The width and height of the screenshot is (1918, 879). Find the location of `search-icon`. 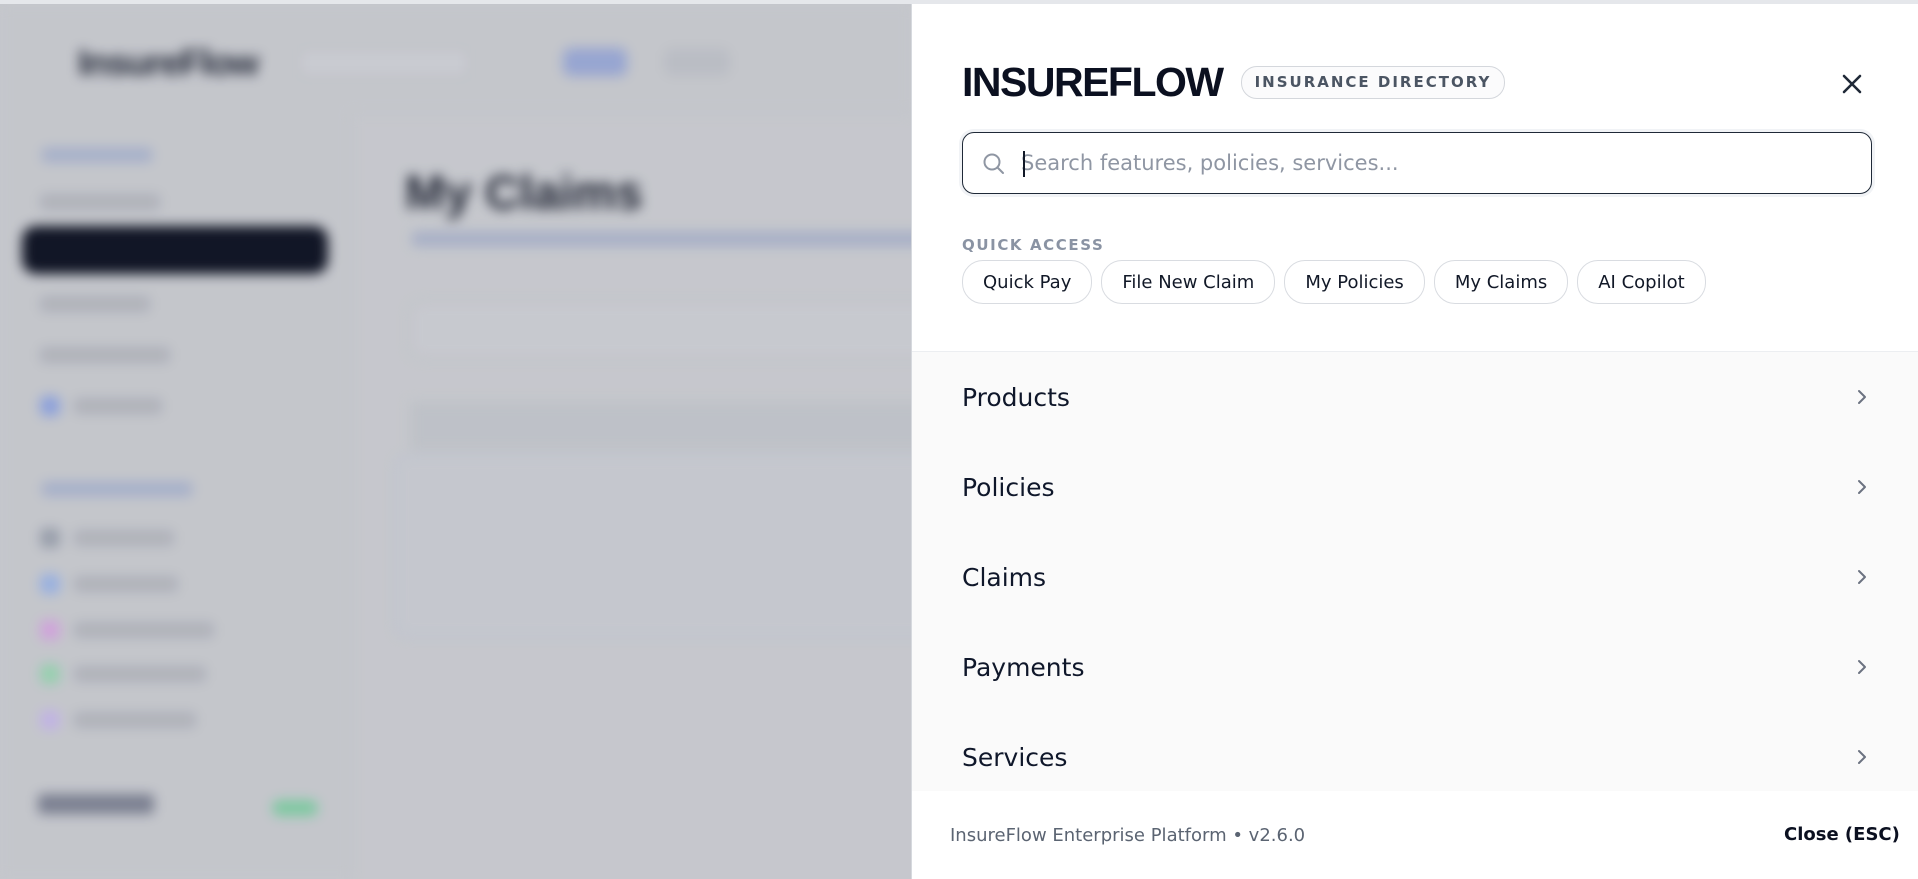

search-icon is located at coordinates (993, 163).